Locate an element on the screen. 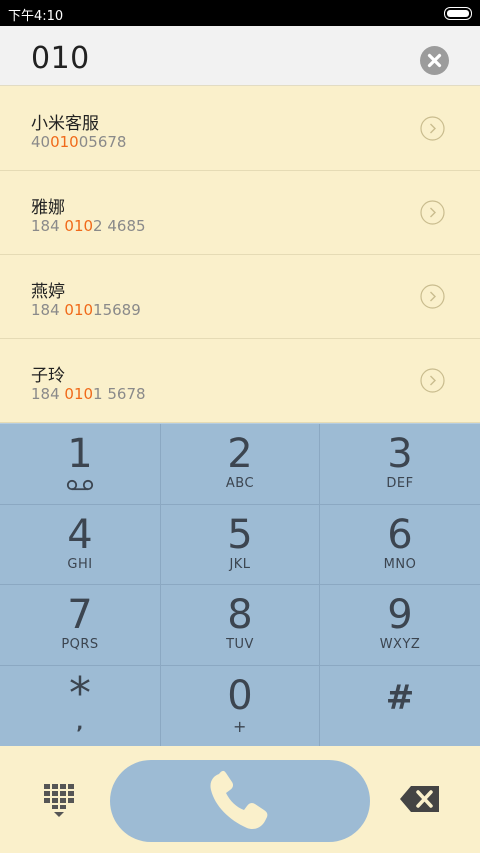 The height and width of the screenshot is (853, 480). dialpad-toggle-icon is located at coordinates (59, 801).